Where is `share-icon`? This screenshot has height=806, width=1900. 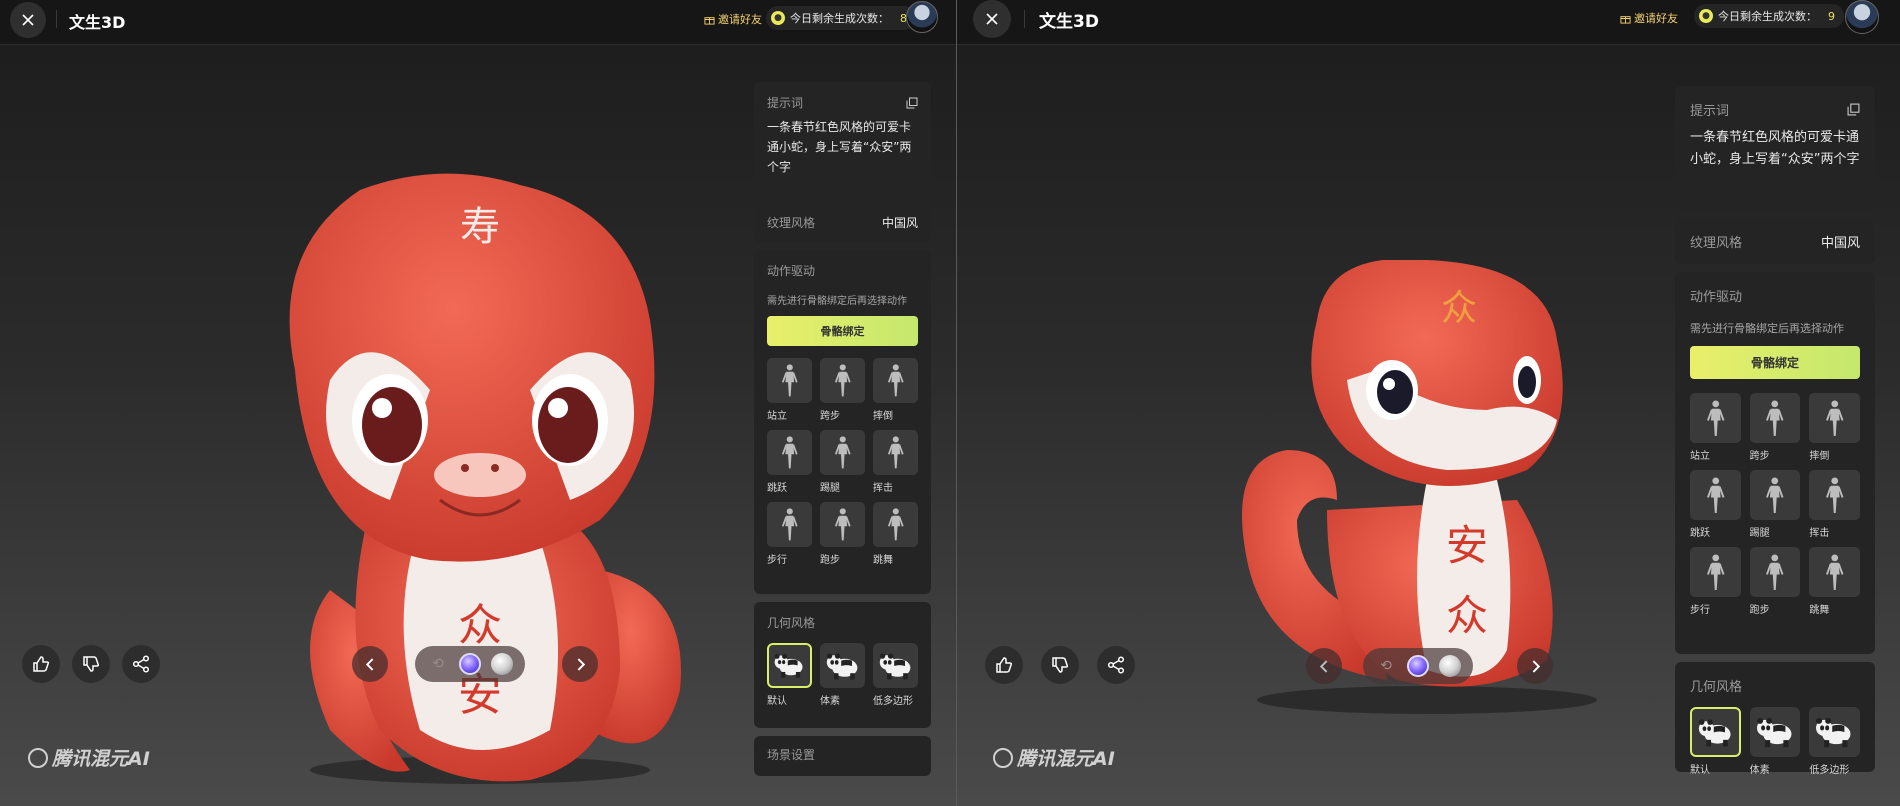 share-icon is located at coordinates (141, 664).